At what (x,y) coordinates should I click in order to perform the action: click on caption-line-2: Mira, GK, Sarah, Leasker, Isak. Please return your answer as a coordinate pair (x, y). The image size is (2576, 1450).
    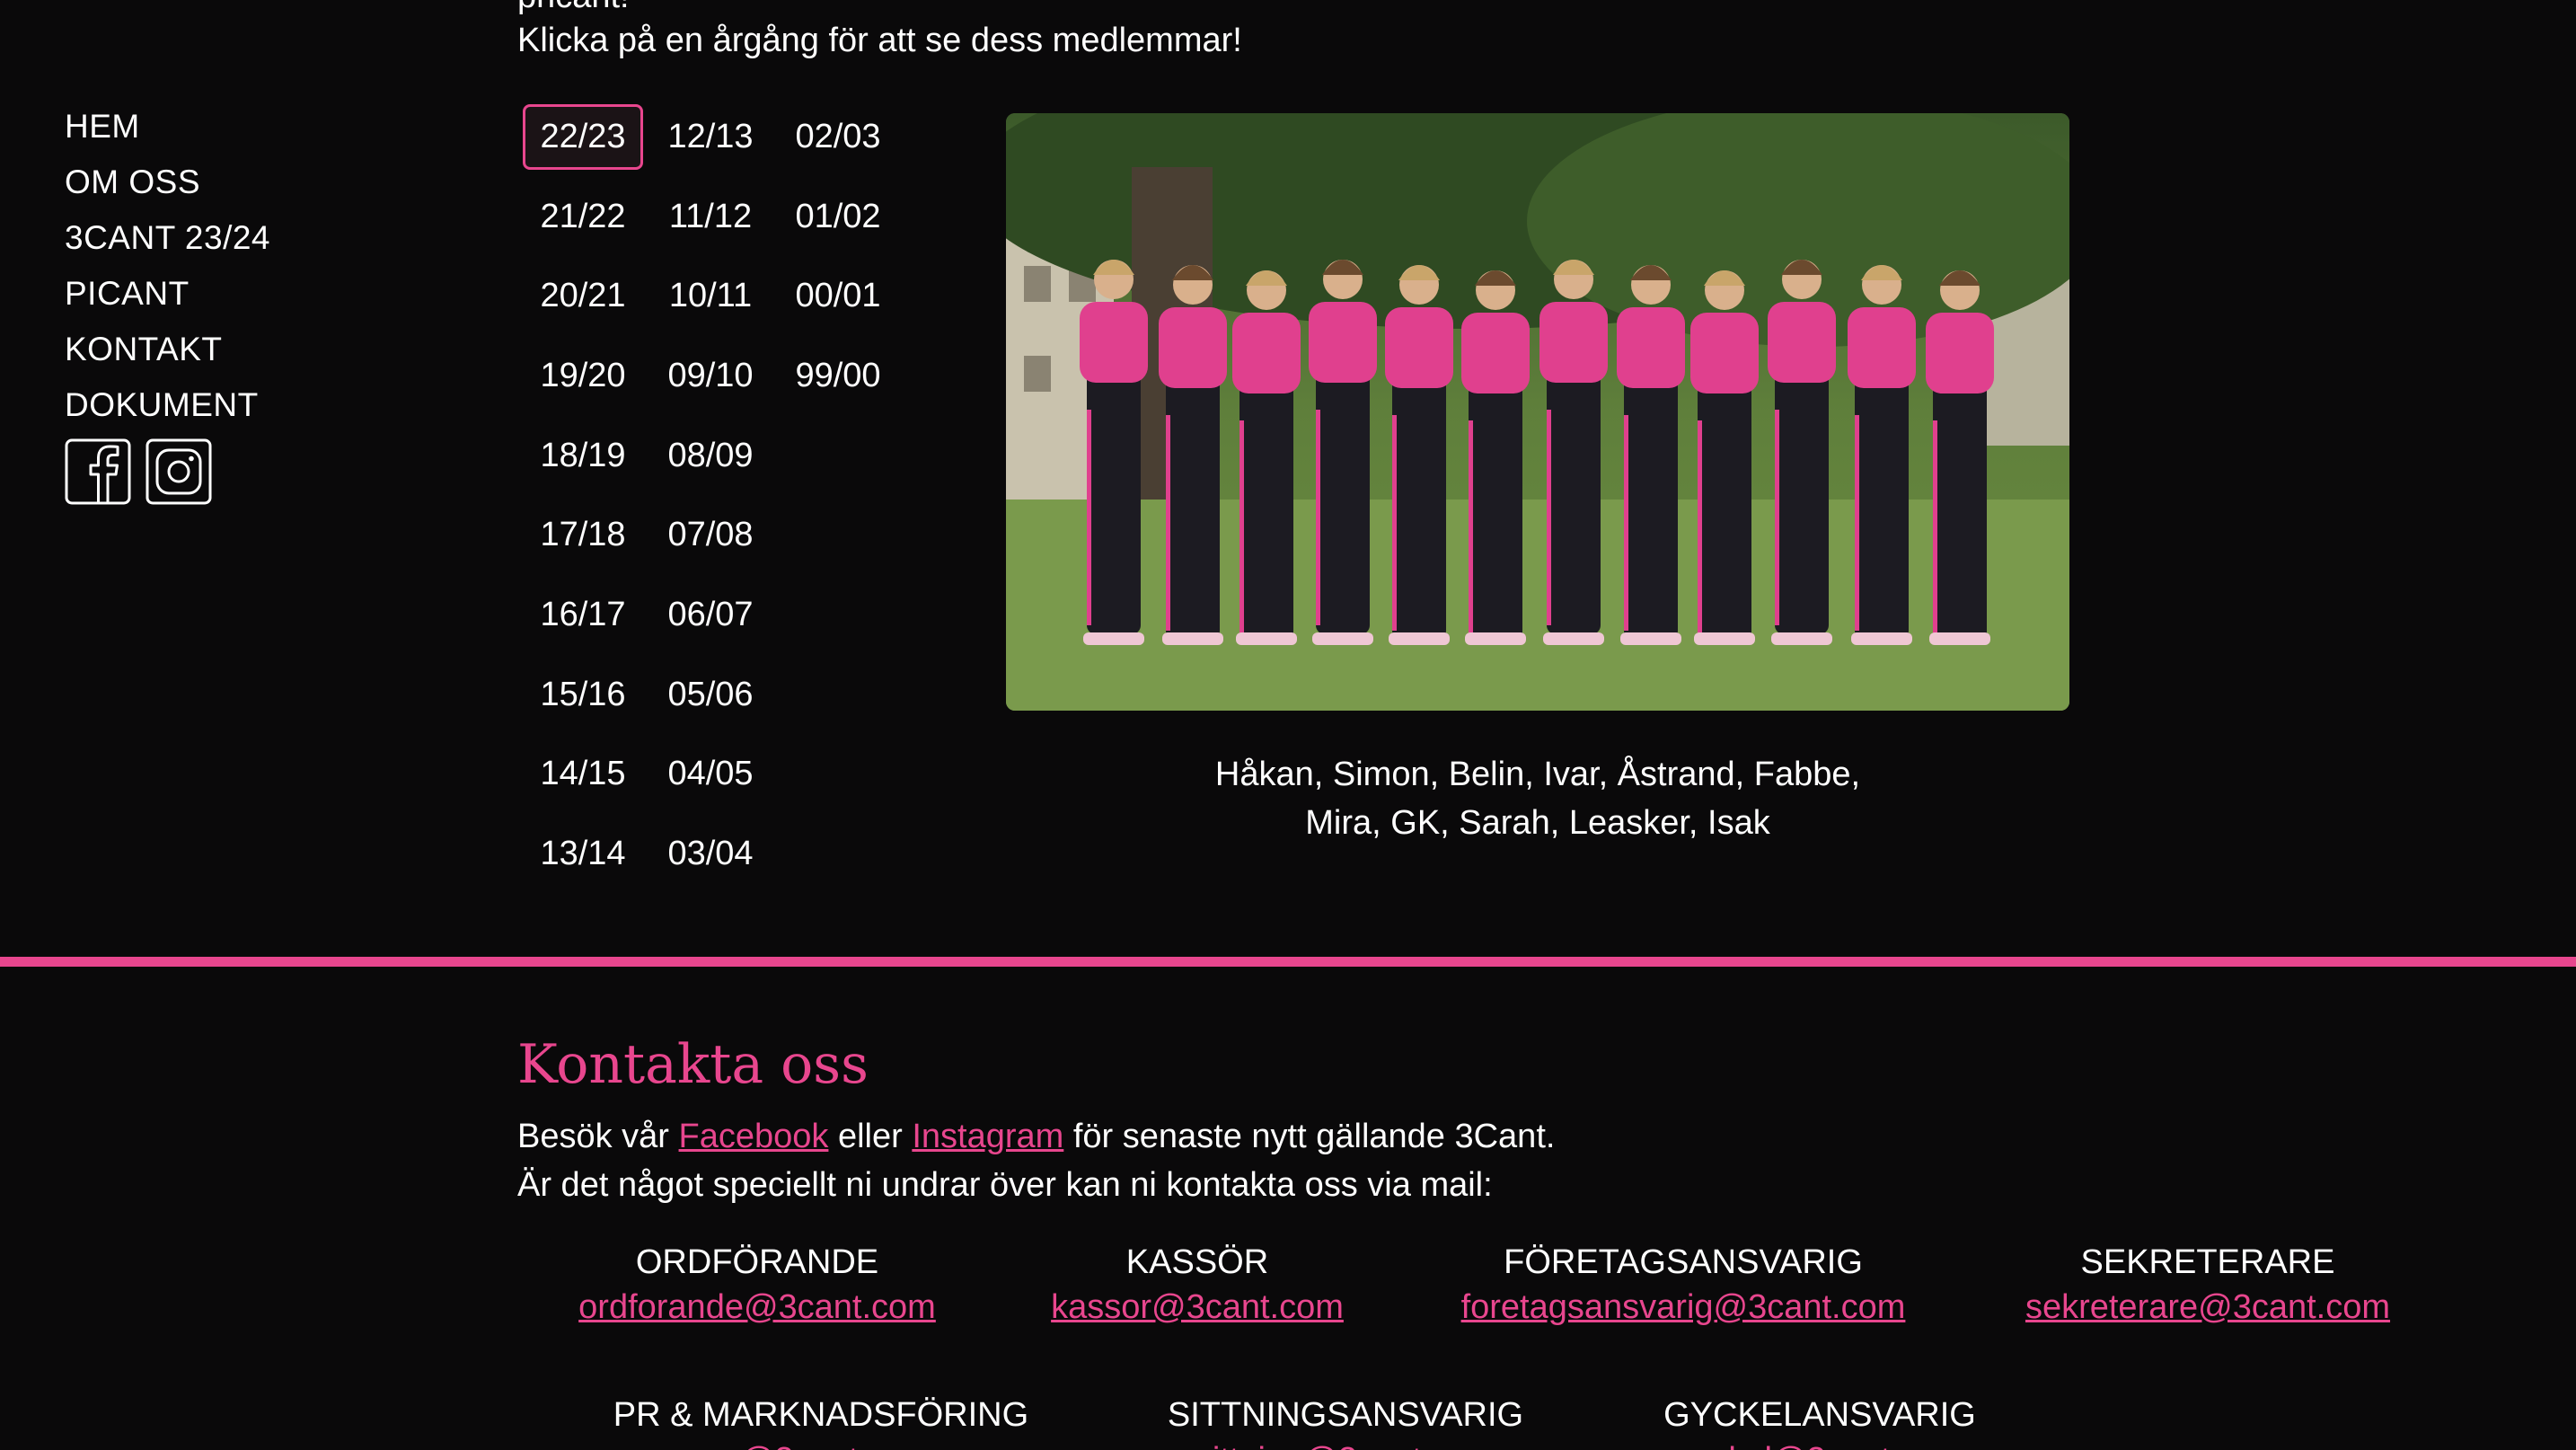
    Looking at the image, I should click on (1537, 823).